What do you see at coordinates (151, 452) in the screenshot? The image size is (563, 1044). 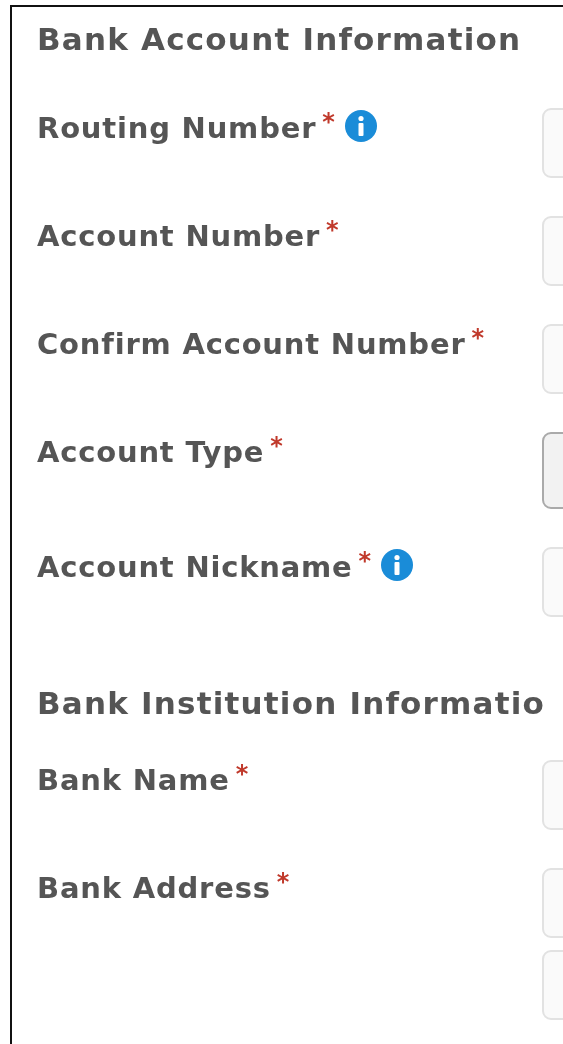 I see `field-label: Account Type` at bounding box center [151, 452].